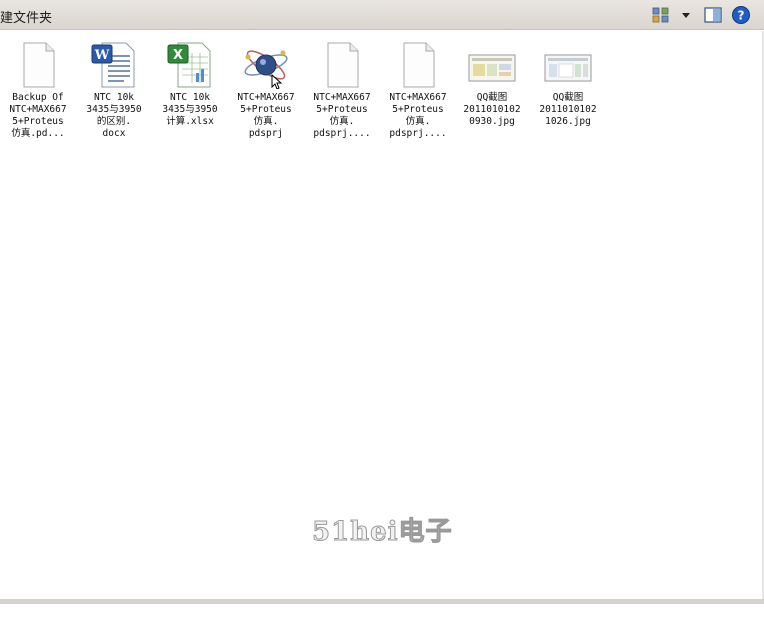 This screenshot has width=764, height=643. What do you see at coordinates (266, 90) in the screenshot?
I see `file-item: NTC+MAX667 5+Proteus 仿真. pdsprj` at bounding box center [266, 90].